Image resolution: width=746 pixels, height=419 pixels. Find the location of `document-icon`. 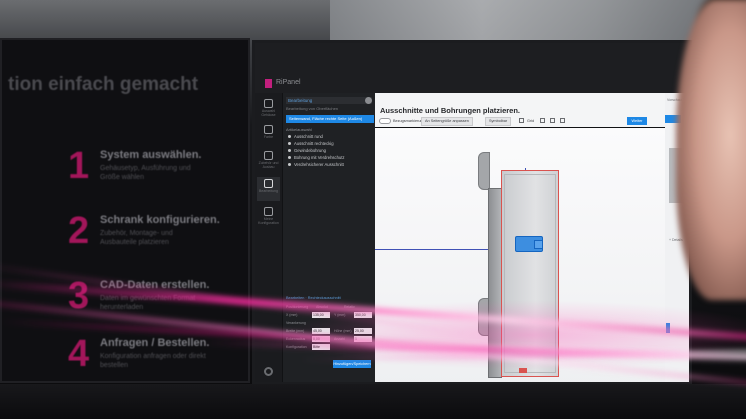

document-icon is located at coordinates (268, 211).